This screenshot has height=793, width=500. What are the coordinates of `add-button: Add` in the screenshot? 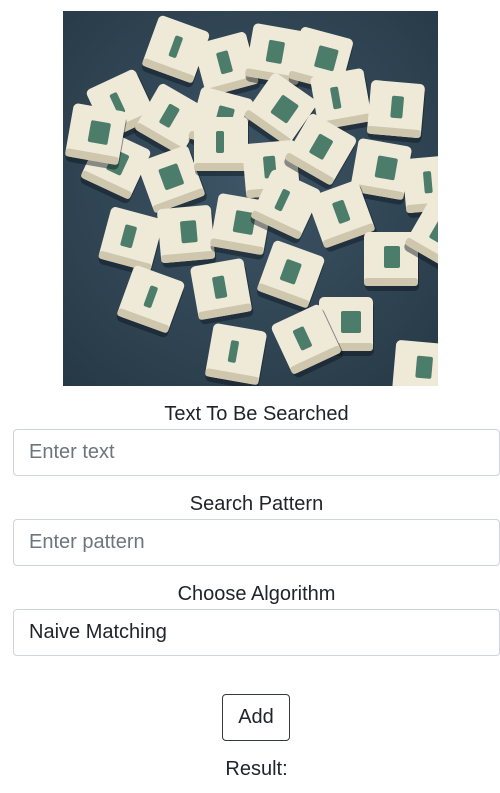 It's located at (256, 717).